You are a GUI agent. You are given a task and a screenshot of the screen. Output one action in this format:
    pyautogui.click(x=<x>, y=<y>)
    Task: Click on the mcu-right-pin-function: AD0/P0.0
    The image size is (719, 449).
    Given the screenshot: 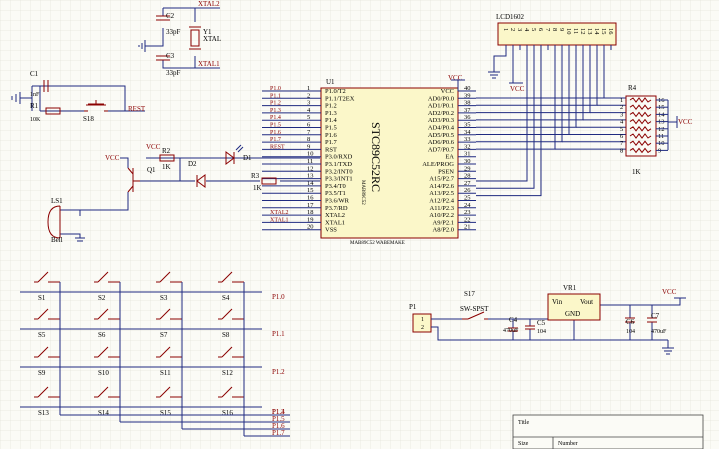 What is the action you would take?
    pyautogui.click(x=441, y=98)
    